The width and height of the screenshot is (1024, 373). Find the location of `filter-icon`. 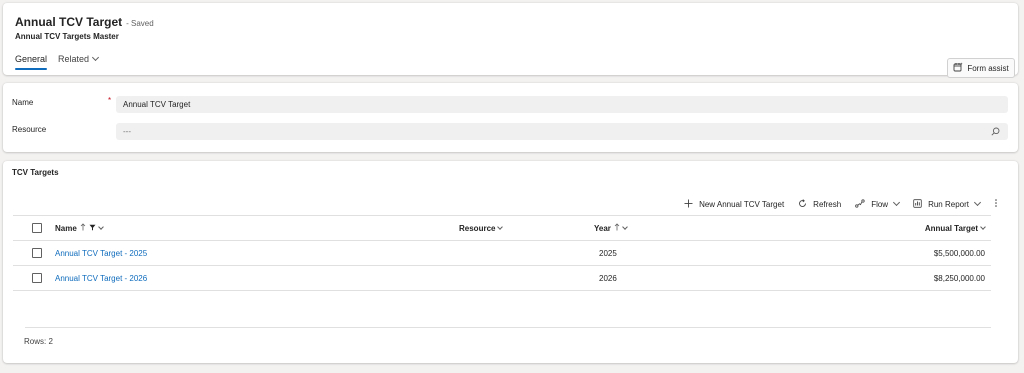

filter-icon is located at coordinates (92, 228).